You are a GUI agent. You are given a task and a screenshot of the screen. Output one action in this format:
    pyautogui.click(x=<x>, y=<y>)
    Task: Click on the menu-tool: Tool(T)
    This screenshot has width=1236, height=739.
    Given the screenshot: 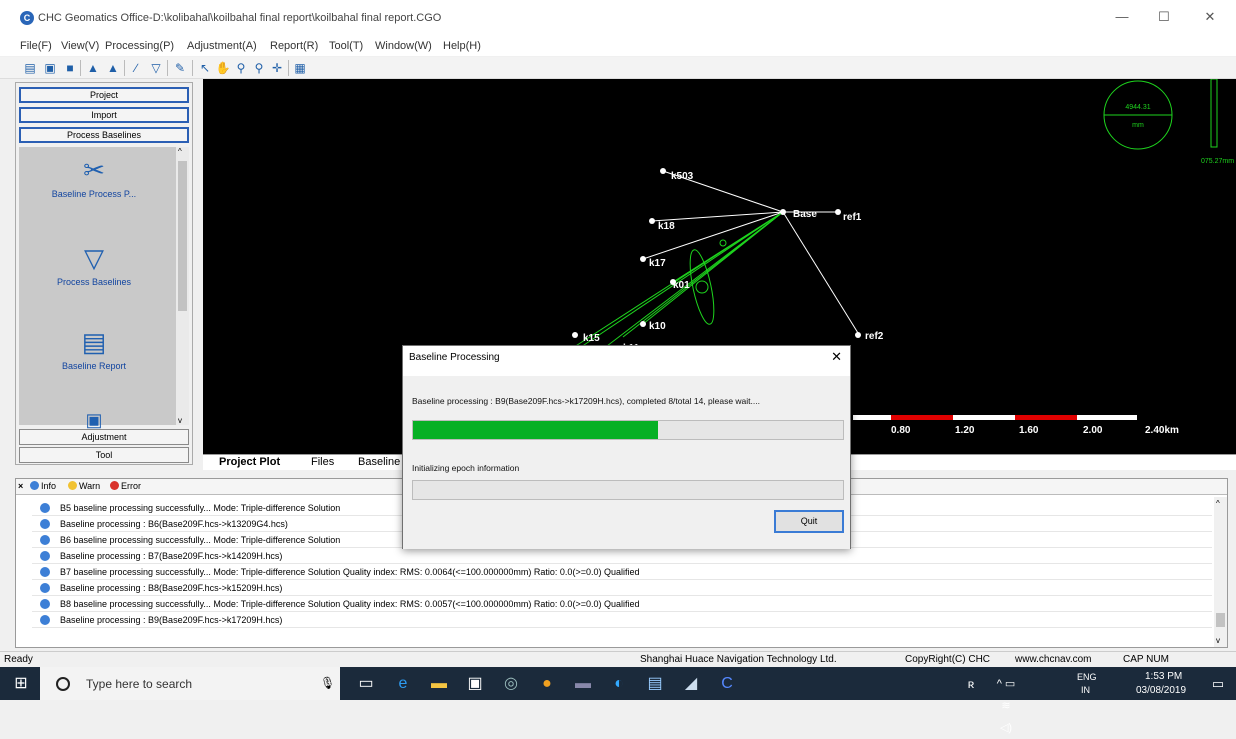 What is the action you would take?
    pyautogui.click(x=346, y=46)
    